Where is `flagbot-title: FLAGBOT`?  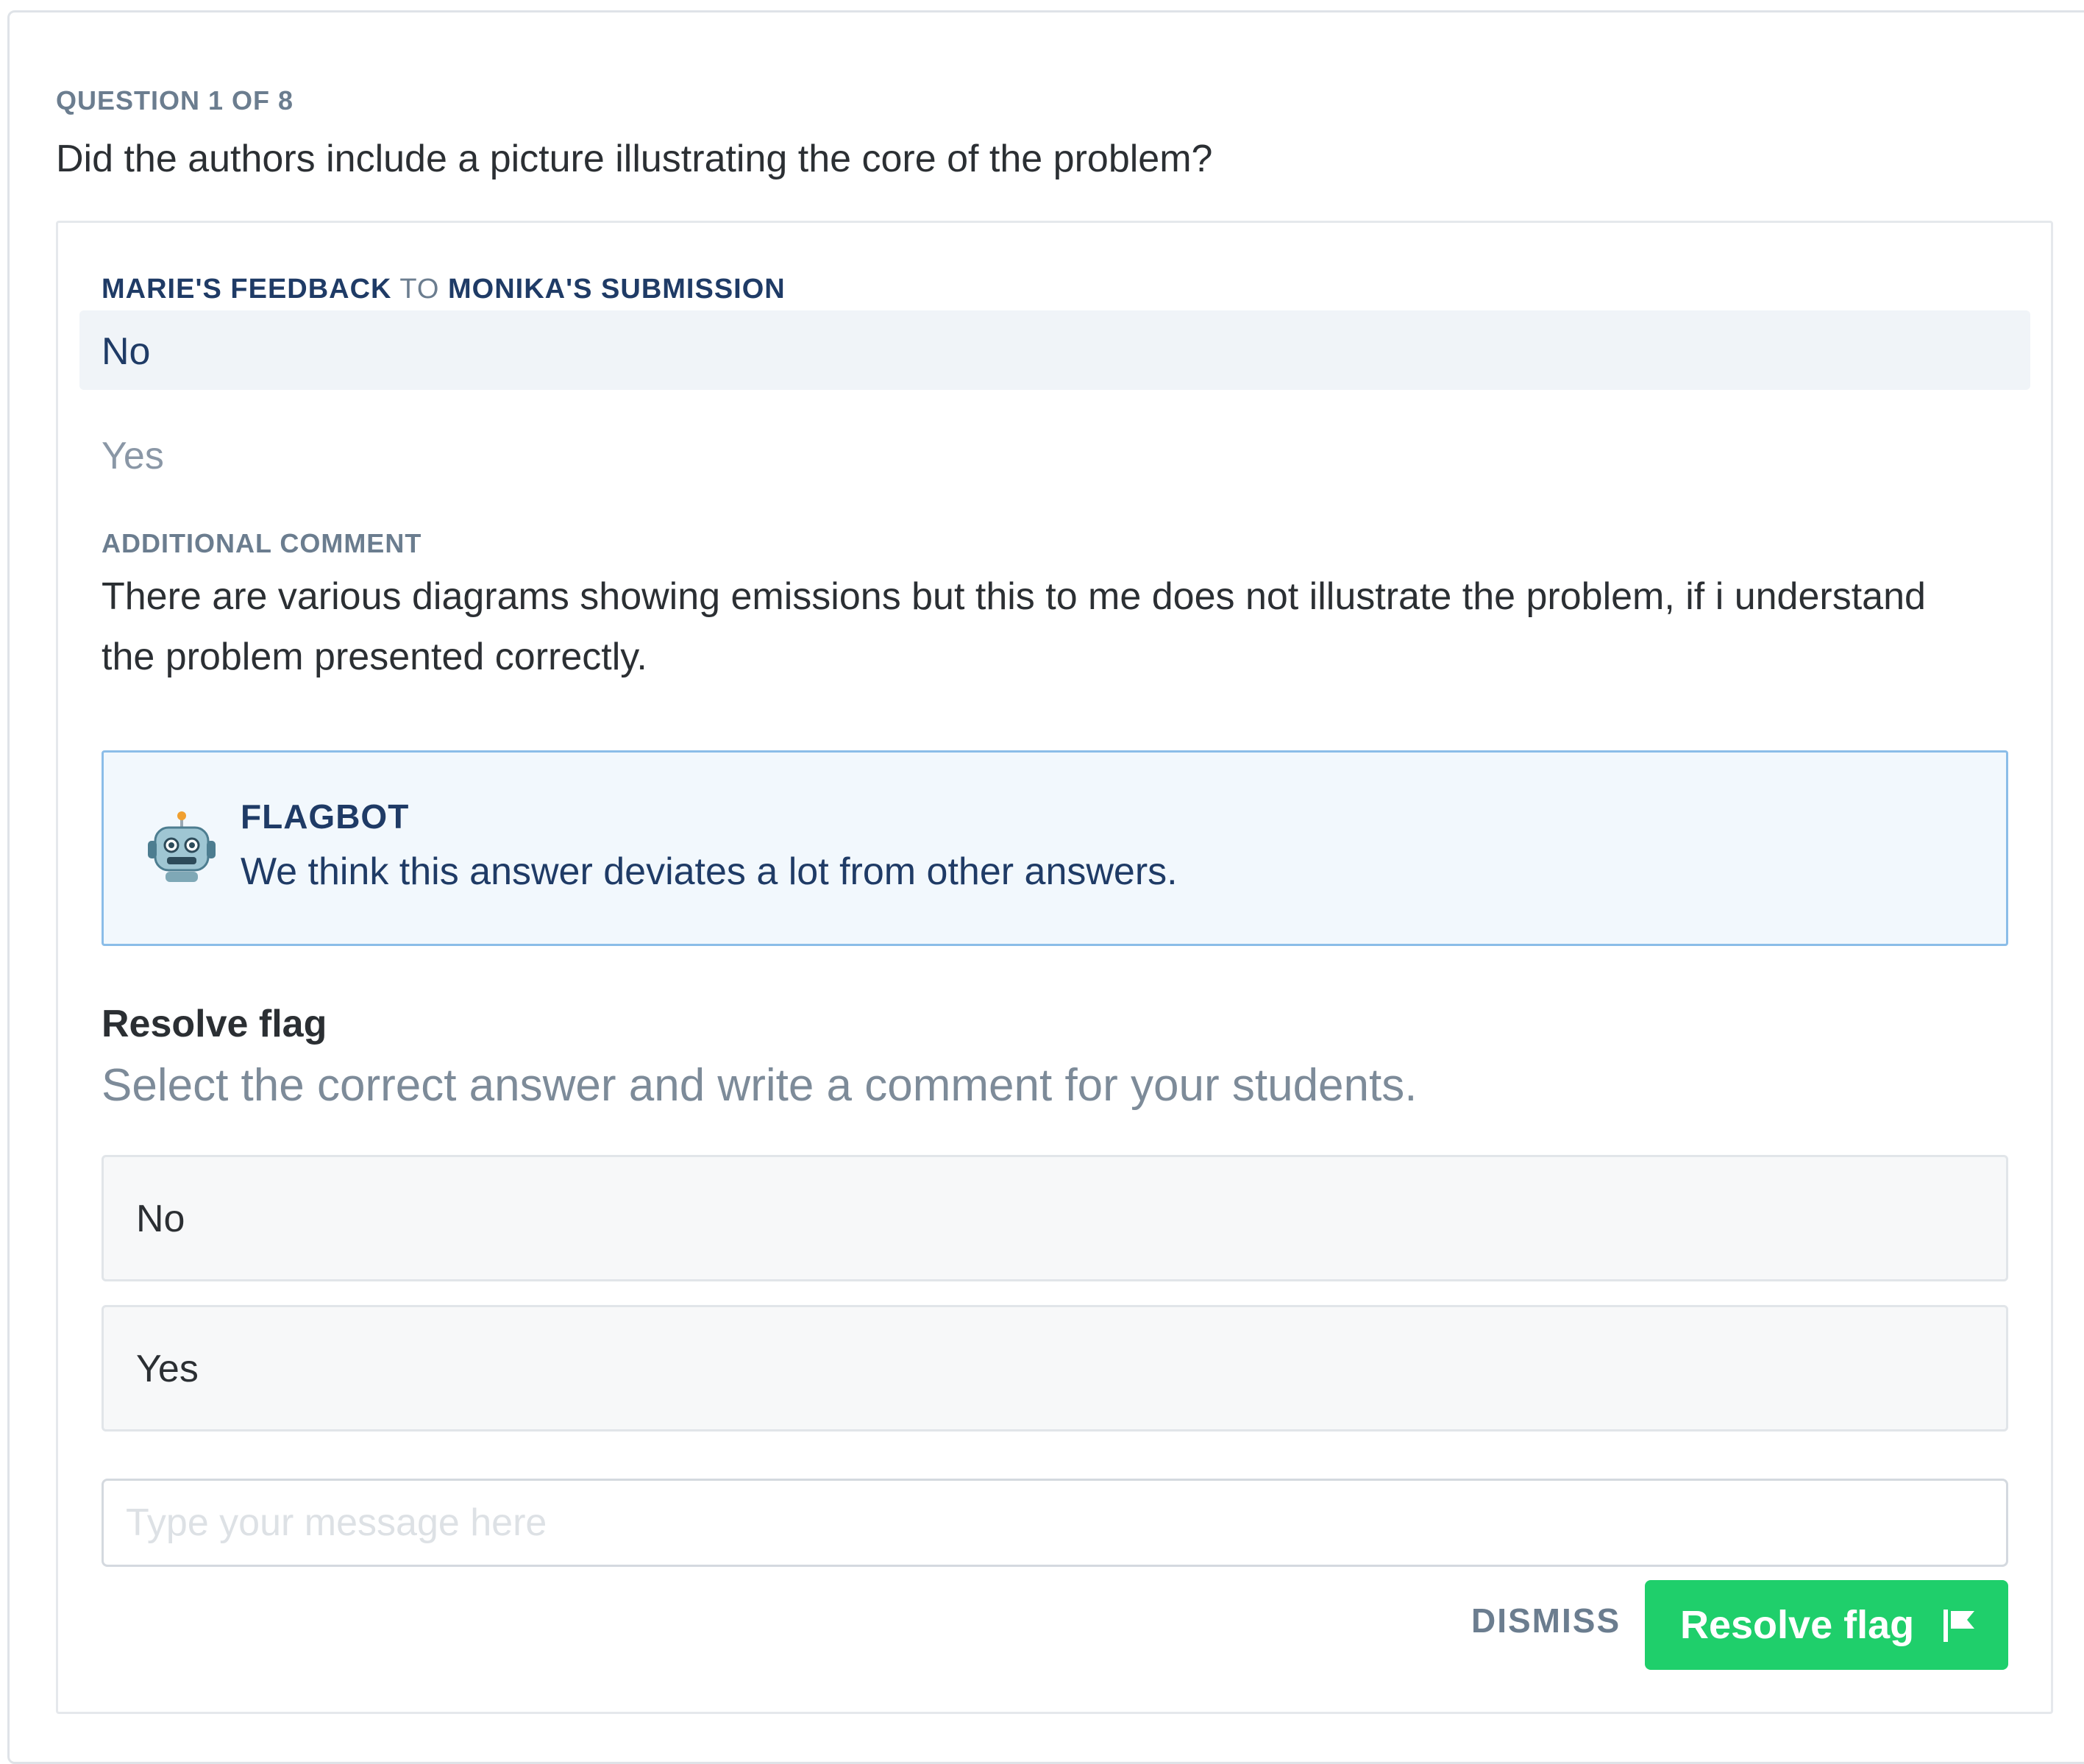 flagbot-title: FLAGBOT is located at coordinates (325, 816).